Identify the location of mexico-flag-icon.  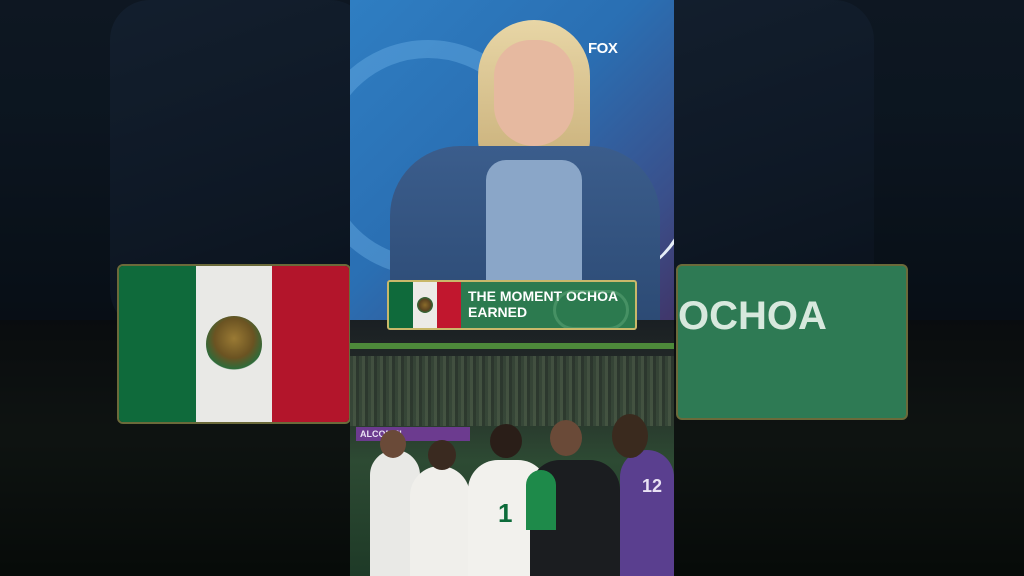
(425, 305).